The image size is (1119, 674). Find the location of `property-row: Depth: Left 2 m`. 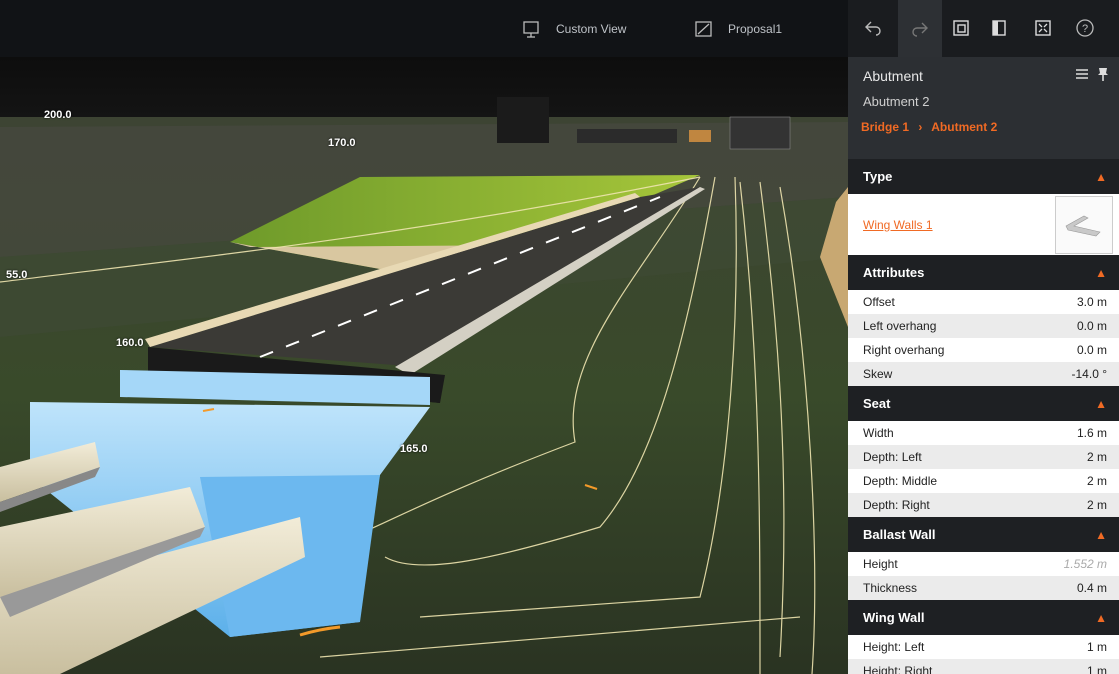

property-row: Depth: Left 2 m is located at coordinates (983, 457).